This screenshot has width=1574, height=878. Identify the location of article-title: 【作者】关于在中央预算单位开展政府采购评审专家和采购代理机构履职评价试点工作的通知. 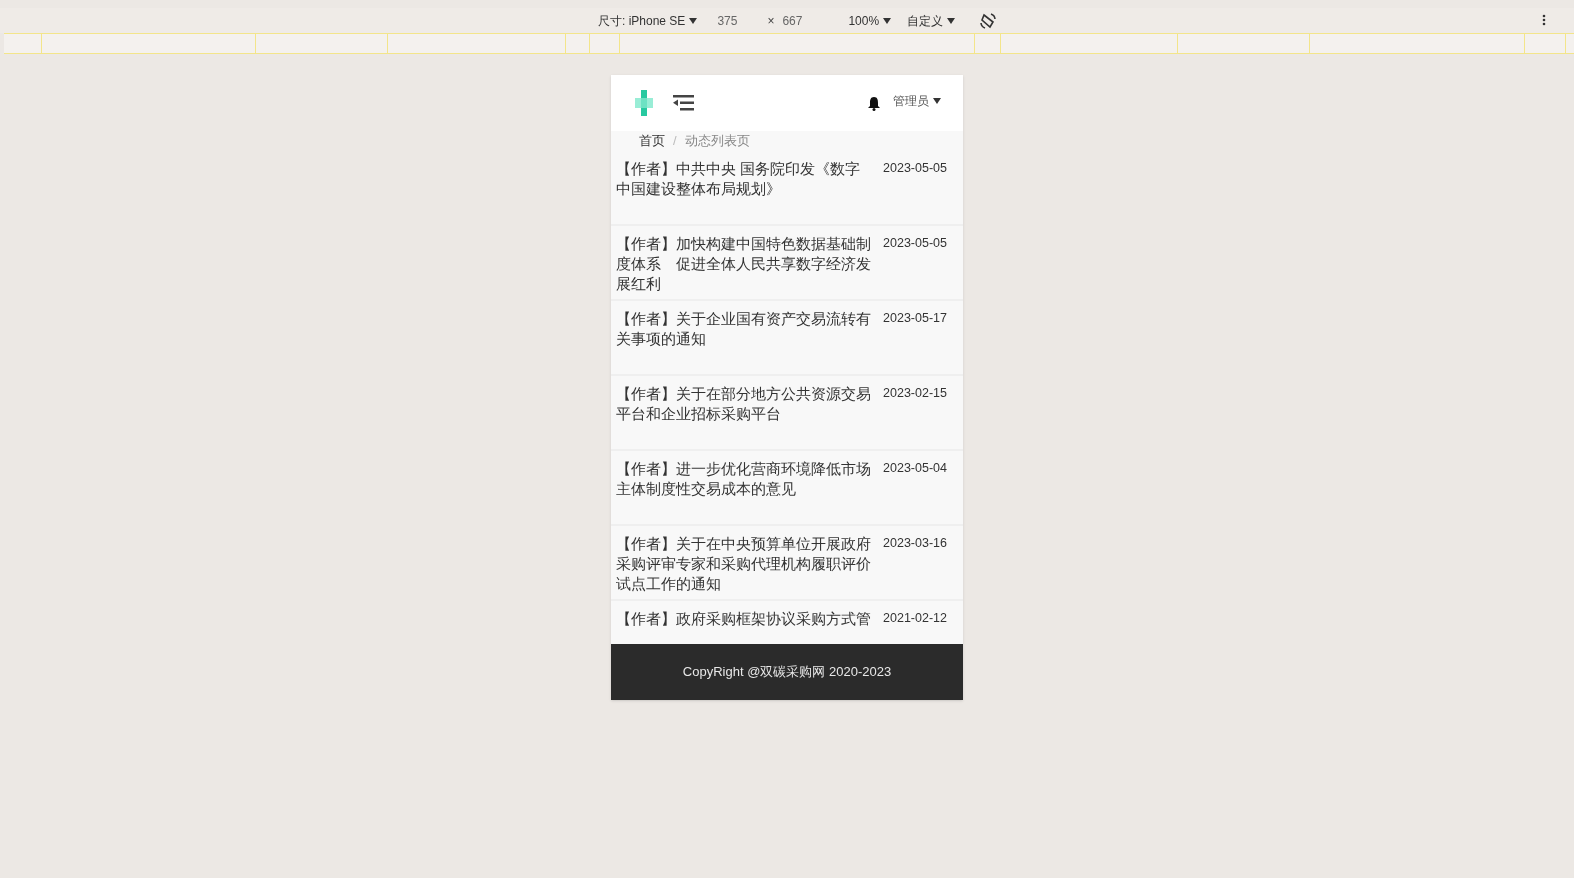
(744, 564).